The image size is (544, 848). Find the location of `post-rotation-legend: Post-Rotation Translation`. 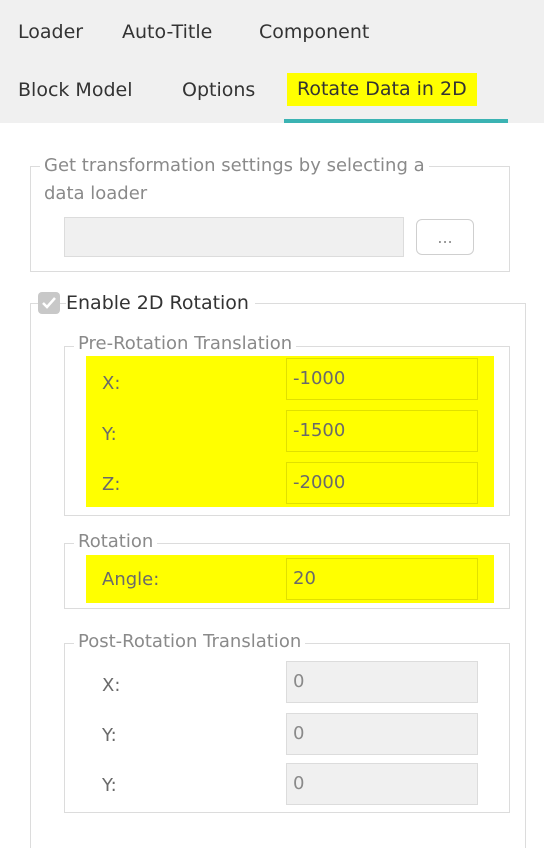

post-rotation-legend: Post-Rotation Translation is located at coordinates (190, 642).